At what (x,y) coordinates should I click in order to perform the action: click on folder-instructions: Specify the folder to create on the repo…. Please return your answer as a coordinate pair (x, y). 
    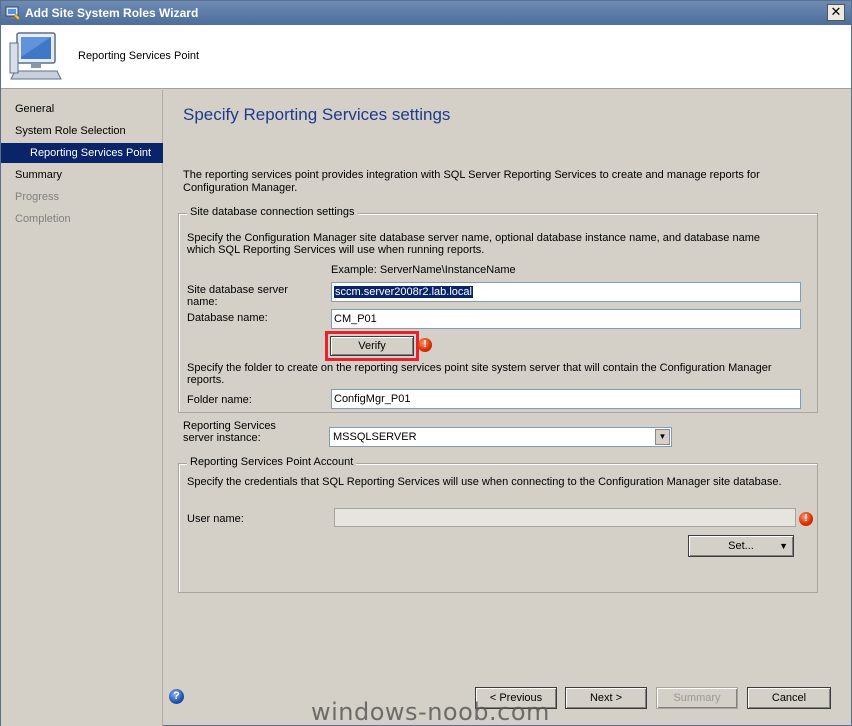
    Looking at the image, I should click on (479, 374).